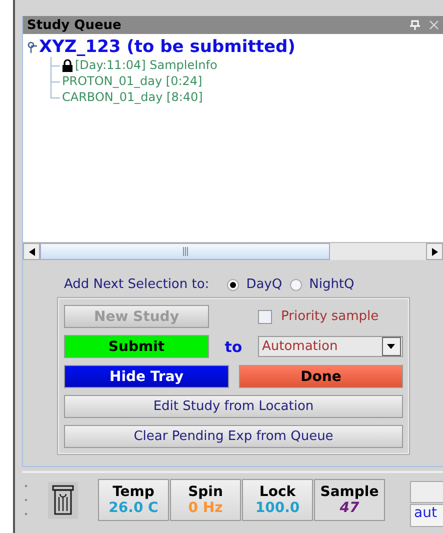 This screenshot has width=443, height=533. I want to click on status-button: Sample 47, so click(349, 500).